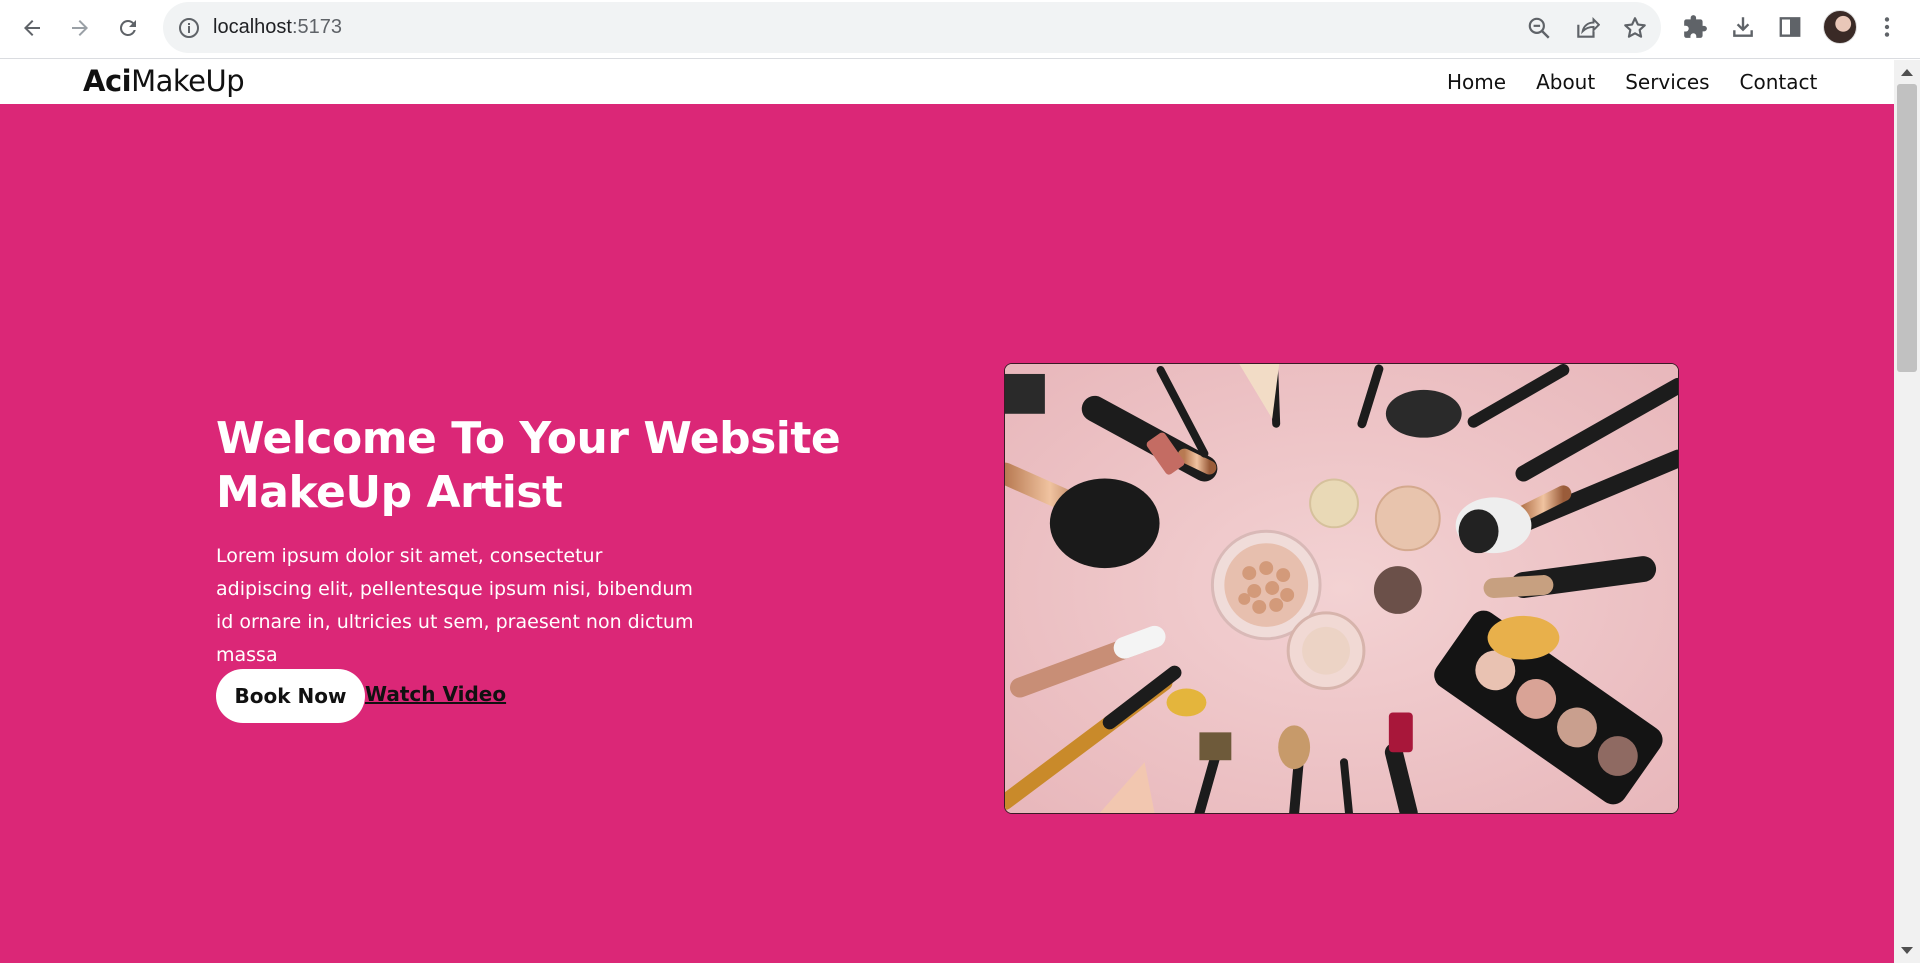 The height and width of the screenshot is (963, 1920). I want to click on back-button, so click(32, 28).